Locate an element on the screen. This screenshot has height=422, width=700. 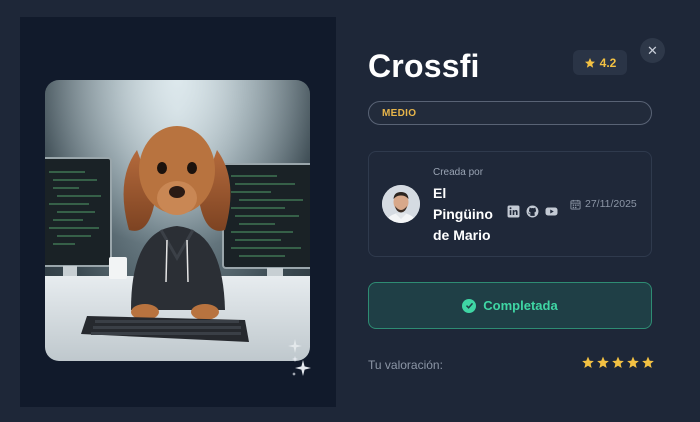
average-rating-badge: 4.2 is located at coordinates (600, 62).